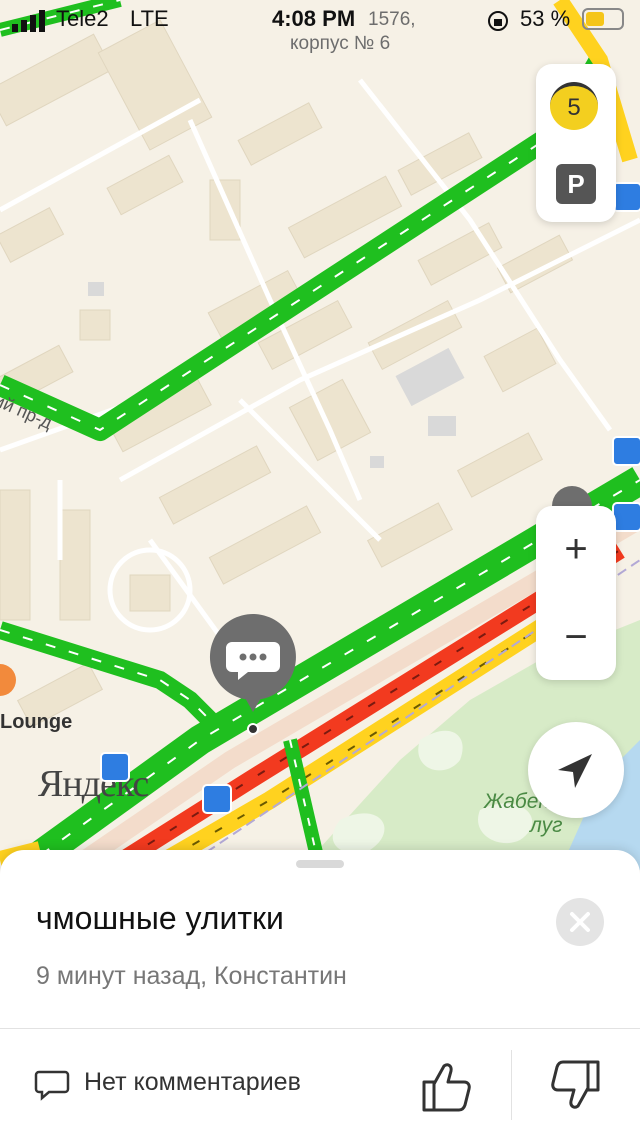 This screenshot has width=640, height=1136. I want to click on close-icon, so click(580, 922).